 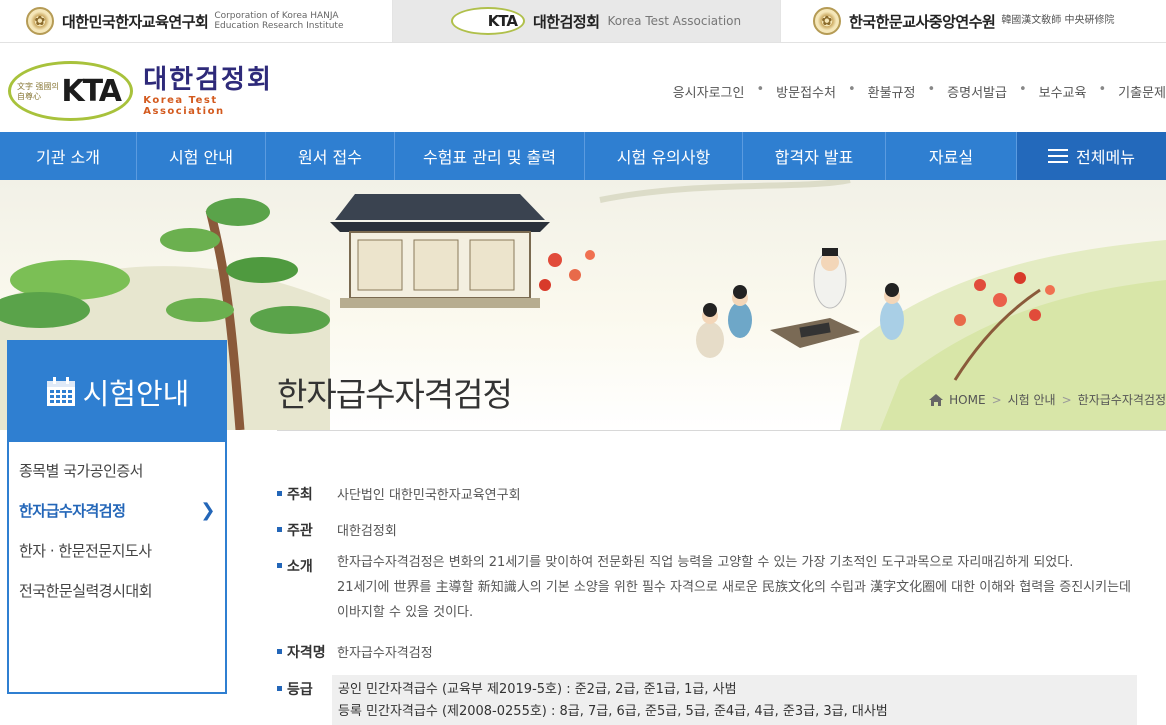 I want to click on nav-item-exam-info: 시험 안내, so click(x=201, y=156).